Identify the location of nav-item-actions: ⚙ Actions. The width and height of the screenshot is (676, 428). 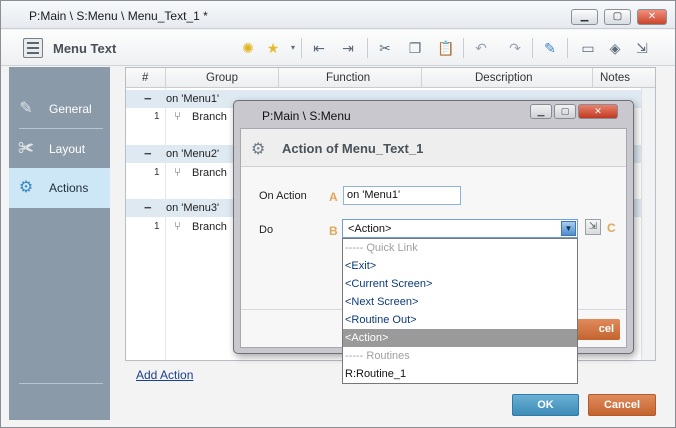
(59, 188).